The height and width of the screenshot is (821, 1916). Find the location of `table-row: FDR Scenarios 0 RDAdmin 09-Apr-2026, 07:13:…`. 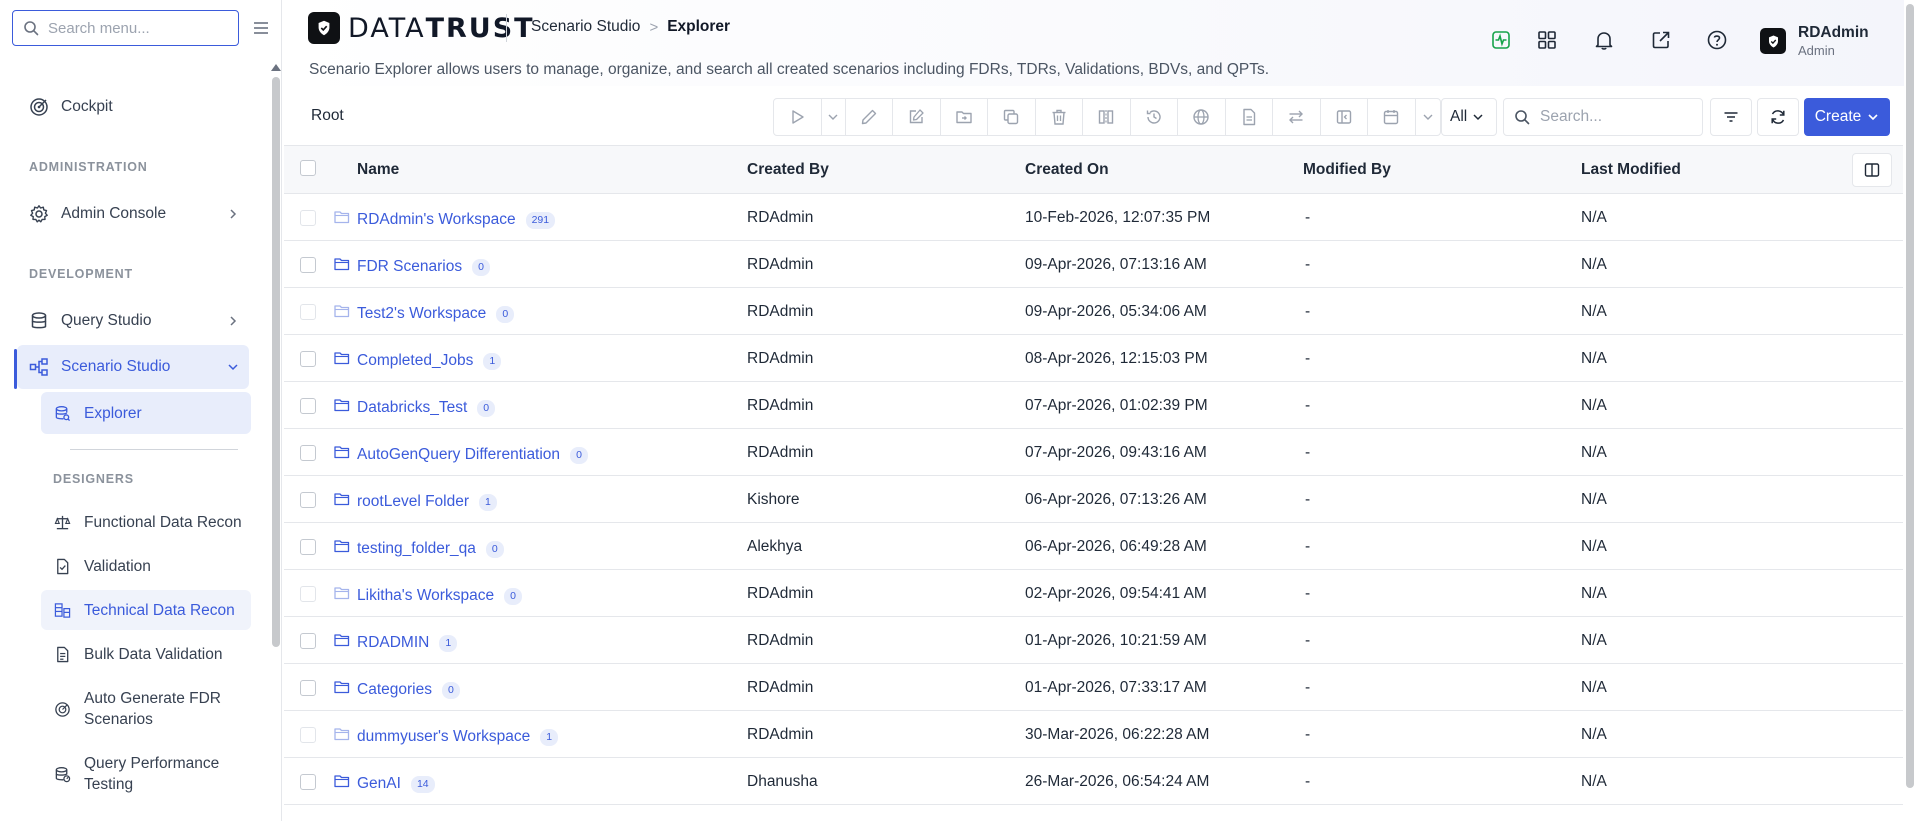

table-row: FDR Scenarios 0 RDAdmin 09-Apr-2026, 07:13:… is located at coordinates (1093, 264).